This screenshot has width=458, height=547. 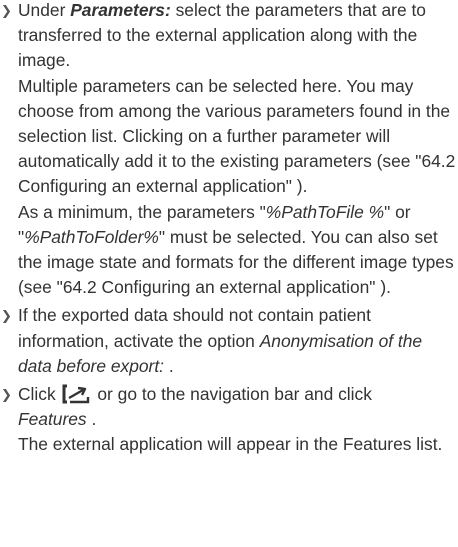 I want to click on features-label: Features, so click(x=52, y=419).